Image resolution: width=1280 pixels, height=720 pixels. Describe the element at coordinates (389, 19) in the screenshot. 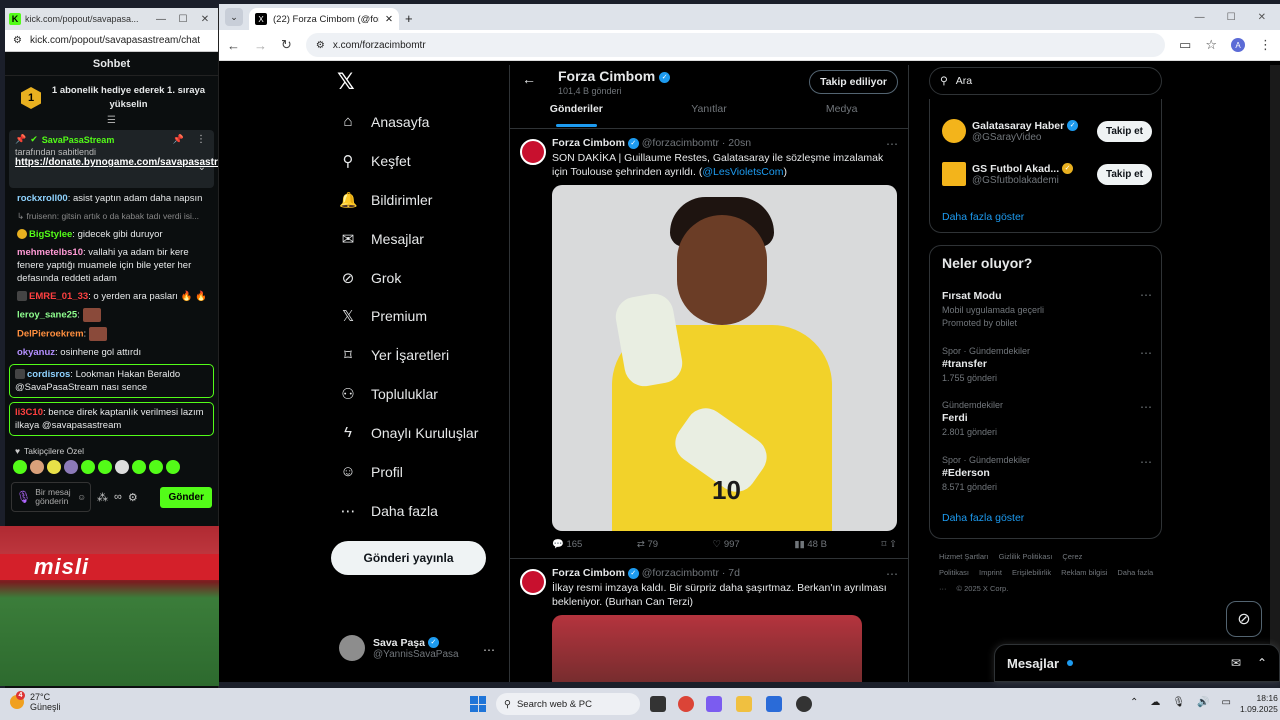

I see `close-tab-icon: ✕` at that location.